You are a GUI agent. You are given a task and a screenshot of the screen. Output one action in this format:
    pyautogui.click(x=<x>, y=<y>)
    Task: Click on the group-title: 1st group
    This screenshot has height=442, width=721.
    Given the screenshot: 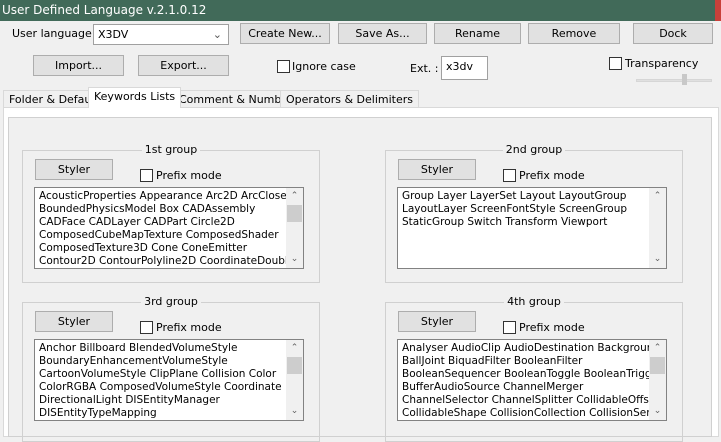 What is the action you would take?
    pyautogui.click(x=171, y=149)
    